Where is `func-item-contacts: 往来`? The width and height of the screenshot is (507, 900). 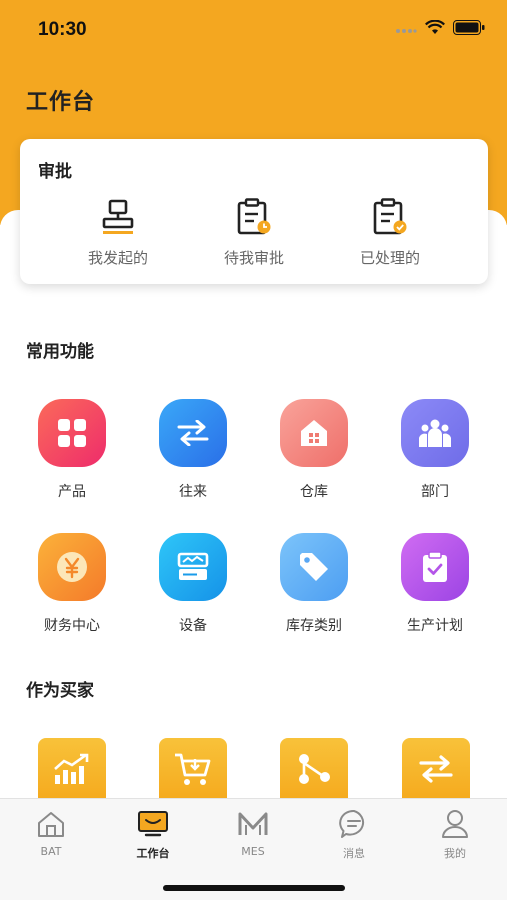 func-item-contacts: 往来 is located at coordinates (193, 450).